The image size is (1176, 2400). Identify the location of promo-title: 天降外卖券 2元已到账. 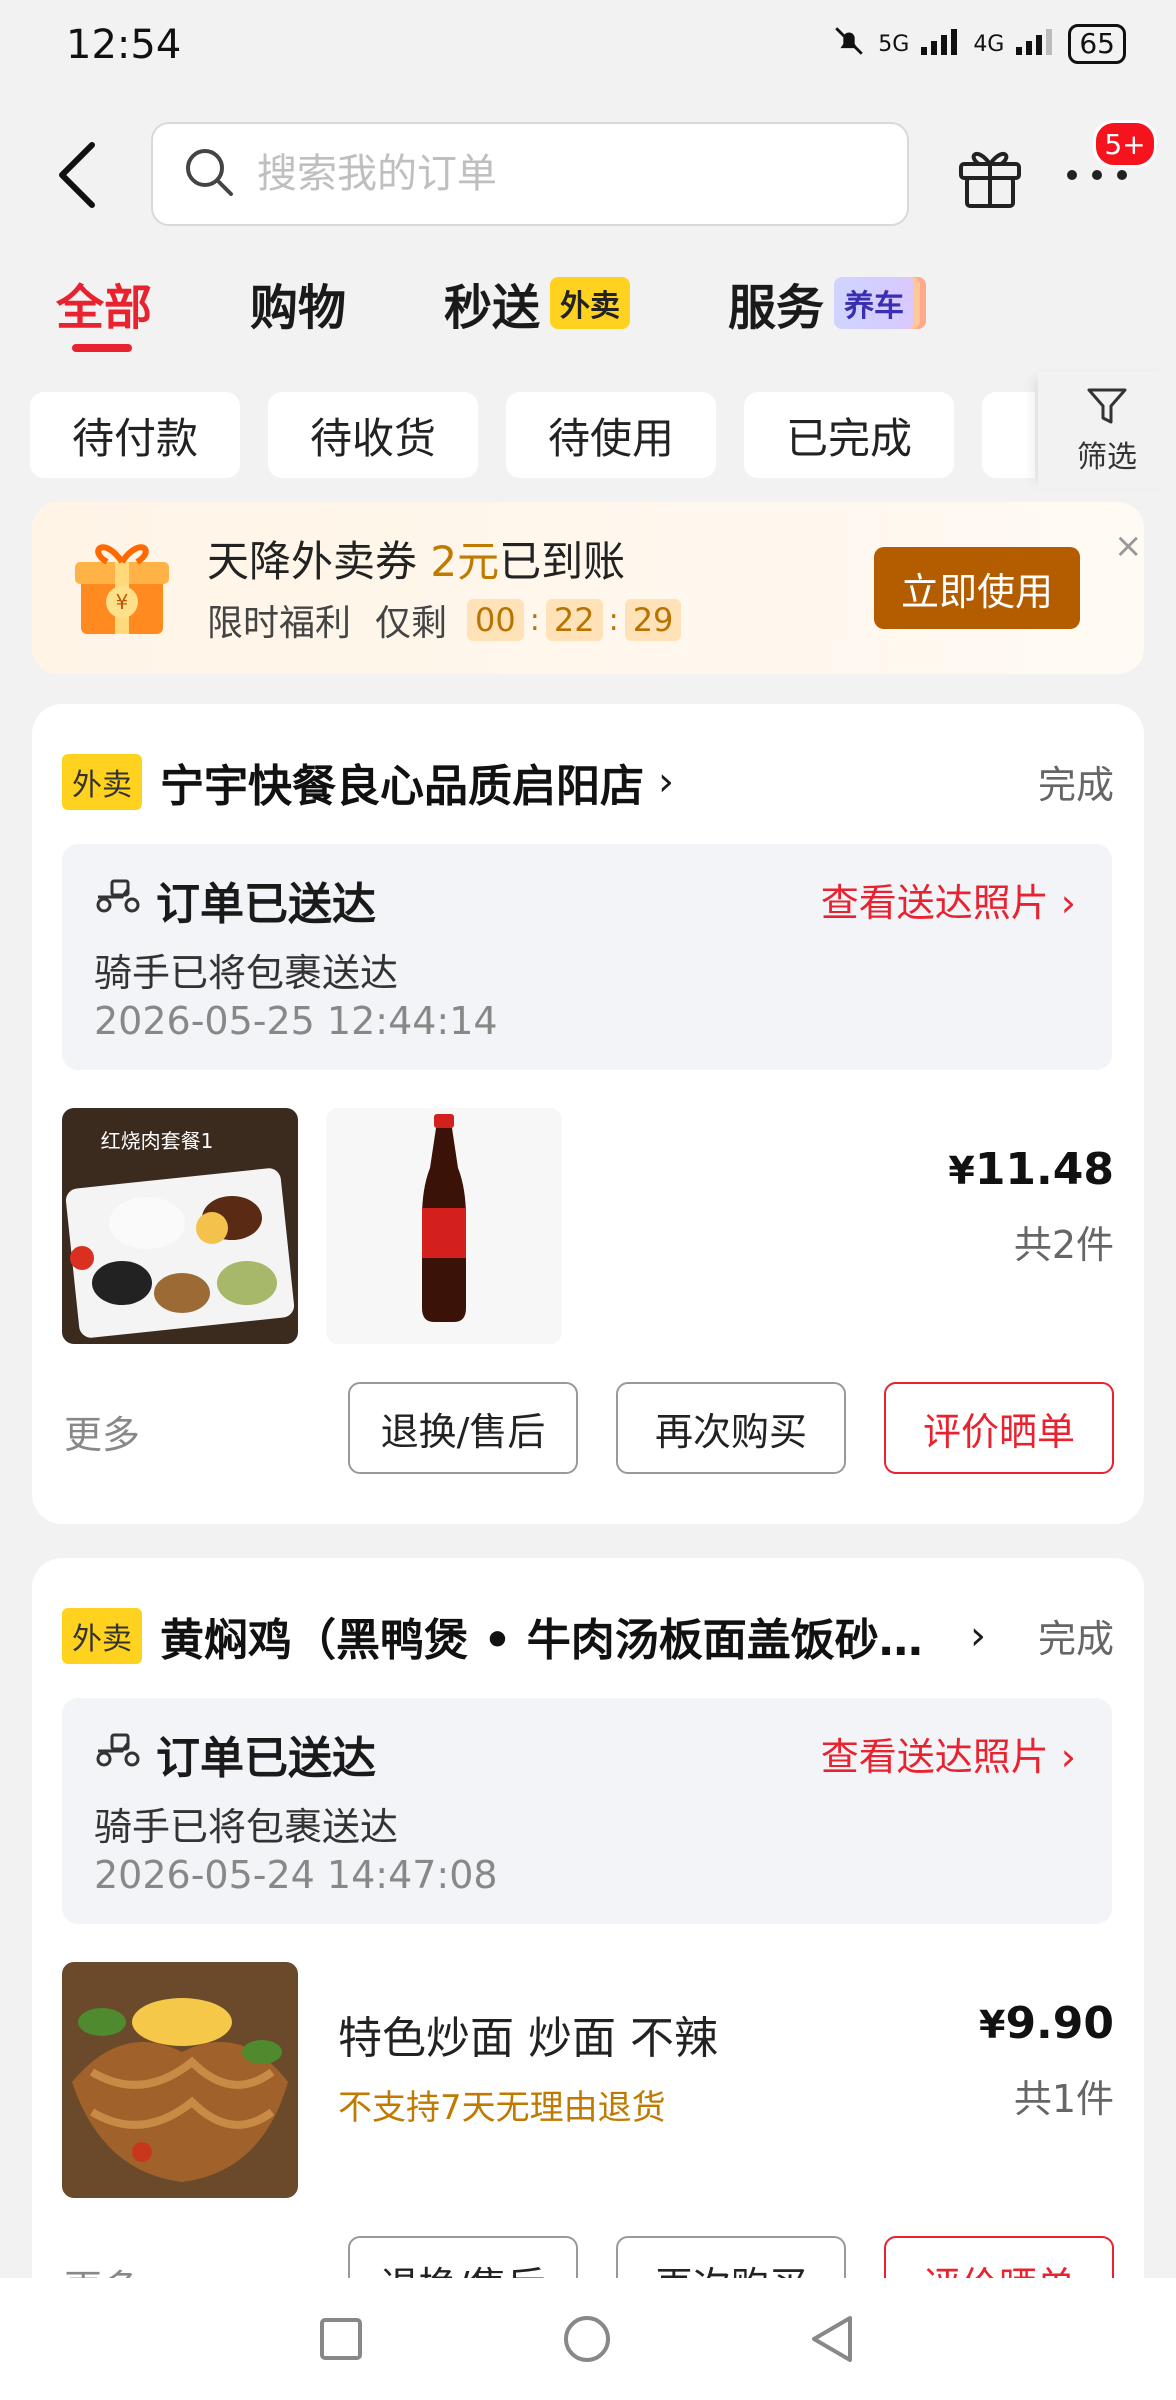
(416, 558).